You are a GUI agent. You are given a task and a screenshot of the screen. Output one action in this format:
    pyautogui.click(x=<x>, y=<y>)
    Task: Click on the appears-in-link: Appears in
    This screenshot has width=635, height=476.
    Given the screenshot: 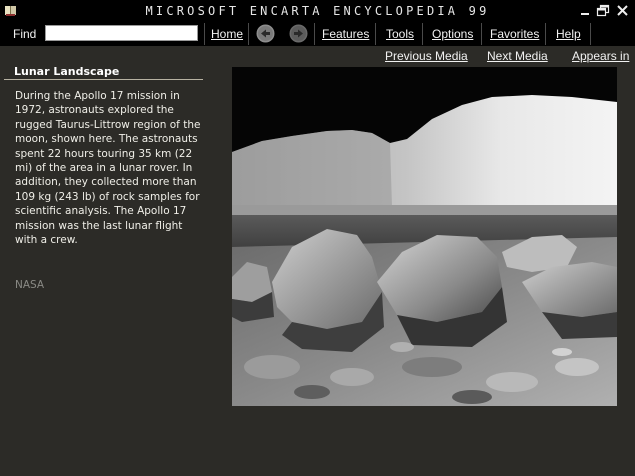 What is the action you would take?
    pyautogui.click(x=600, y=56)
    